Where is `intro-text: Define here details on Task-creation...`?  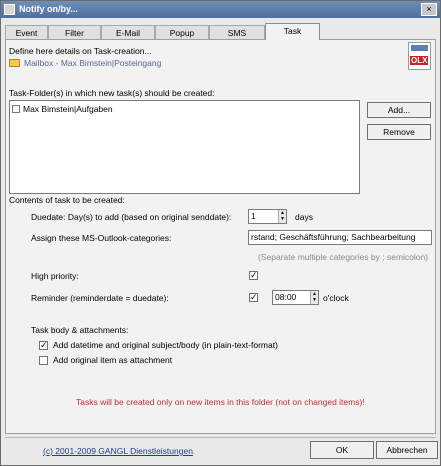
intro-text: Define here details on Task-creation... is located at coordinates (80, 51).